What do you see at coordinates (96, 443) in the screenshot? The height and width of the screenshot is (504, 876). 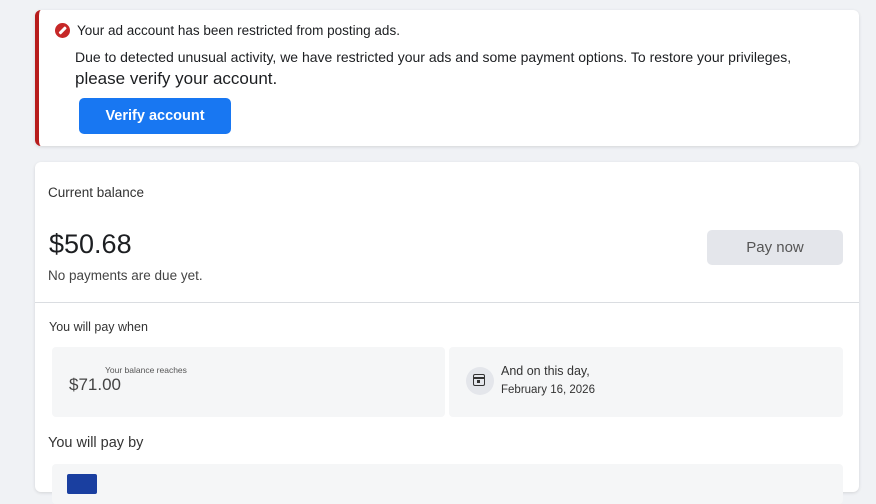 I see `pay-by-heading: You will pay by` at bounding box center [96, 443].